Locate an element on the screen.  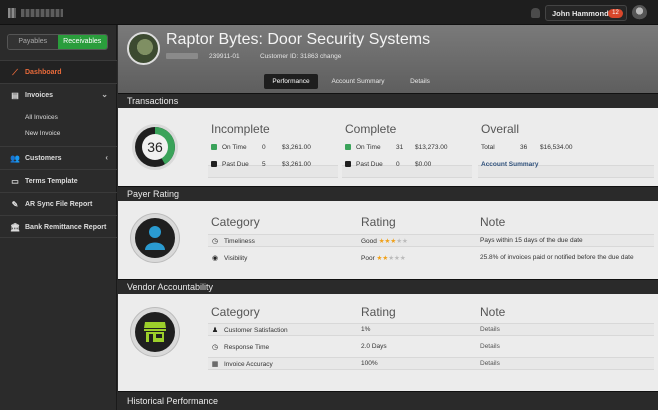
sidebar-item-terms-template: ▭ Terms Template is located at coordinates (58, 180).